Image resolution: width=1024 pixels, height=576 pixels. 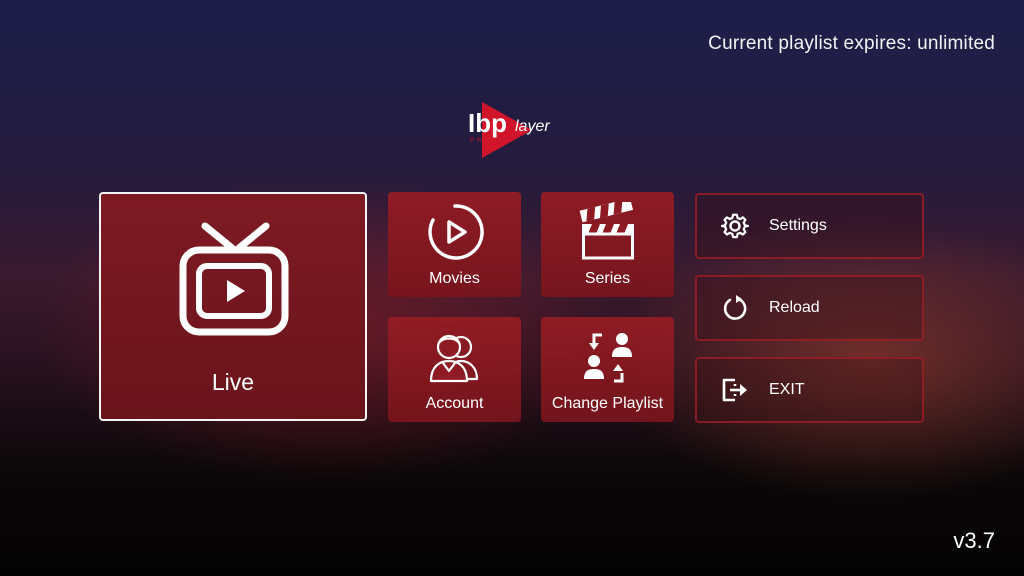 I want to click on play-circle-icon, so click(x=454, y=232).